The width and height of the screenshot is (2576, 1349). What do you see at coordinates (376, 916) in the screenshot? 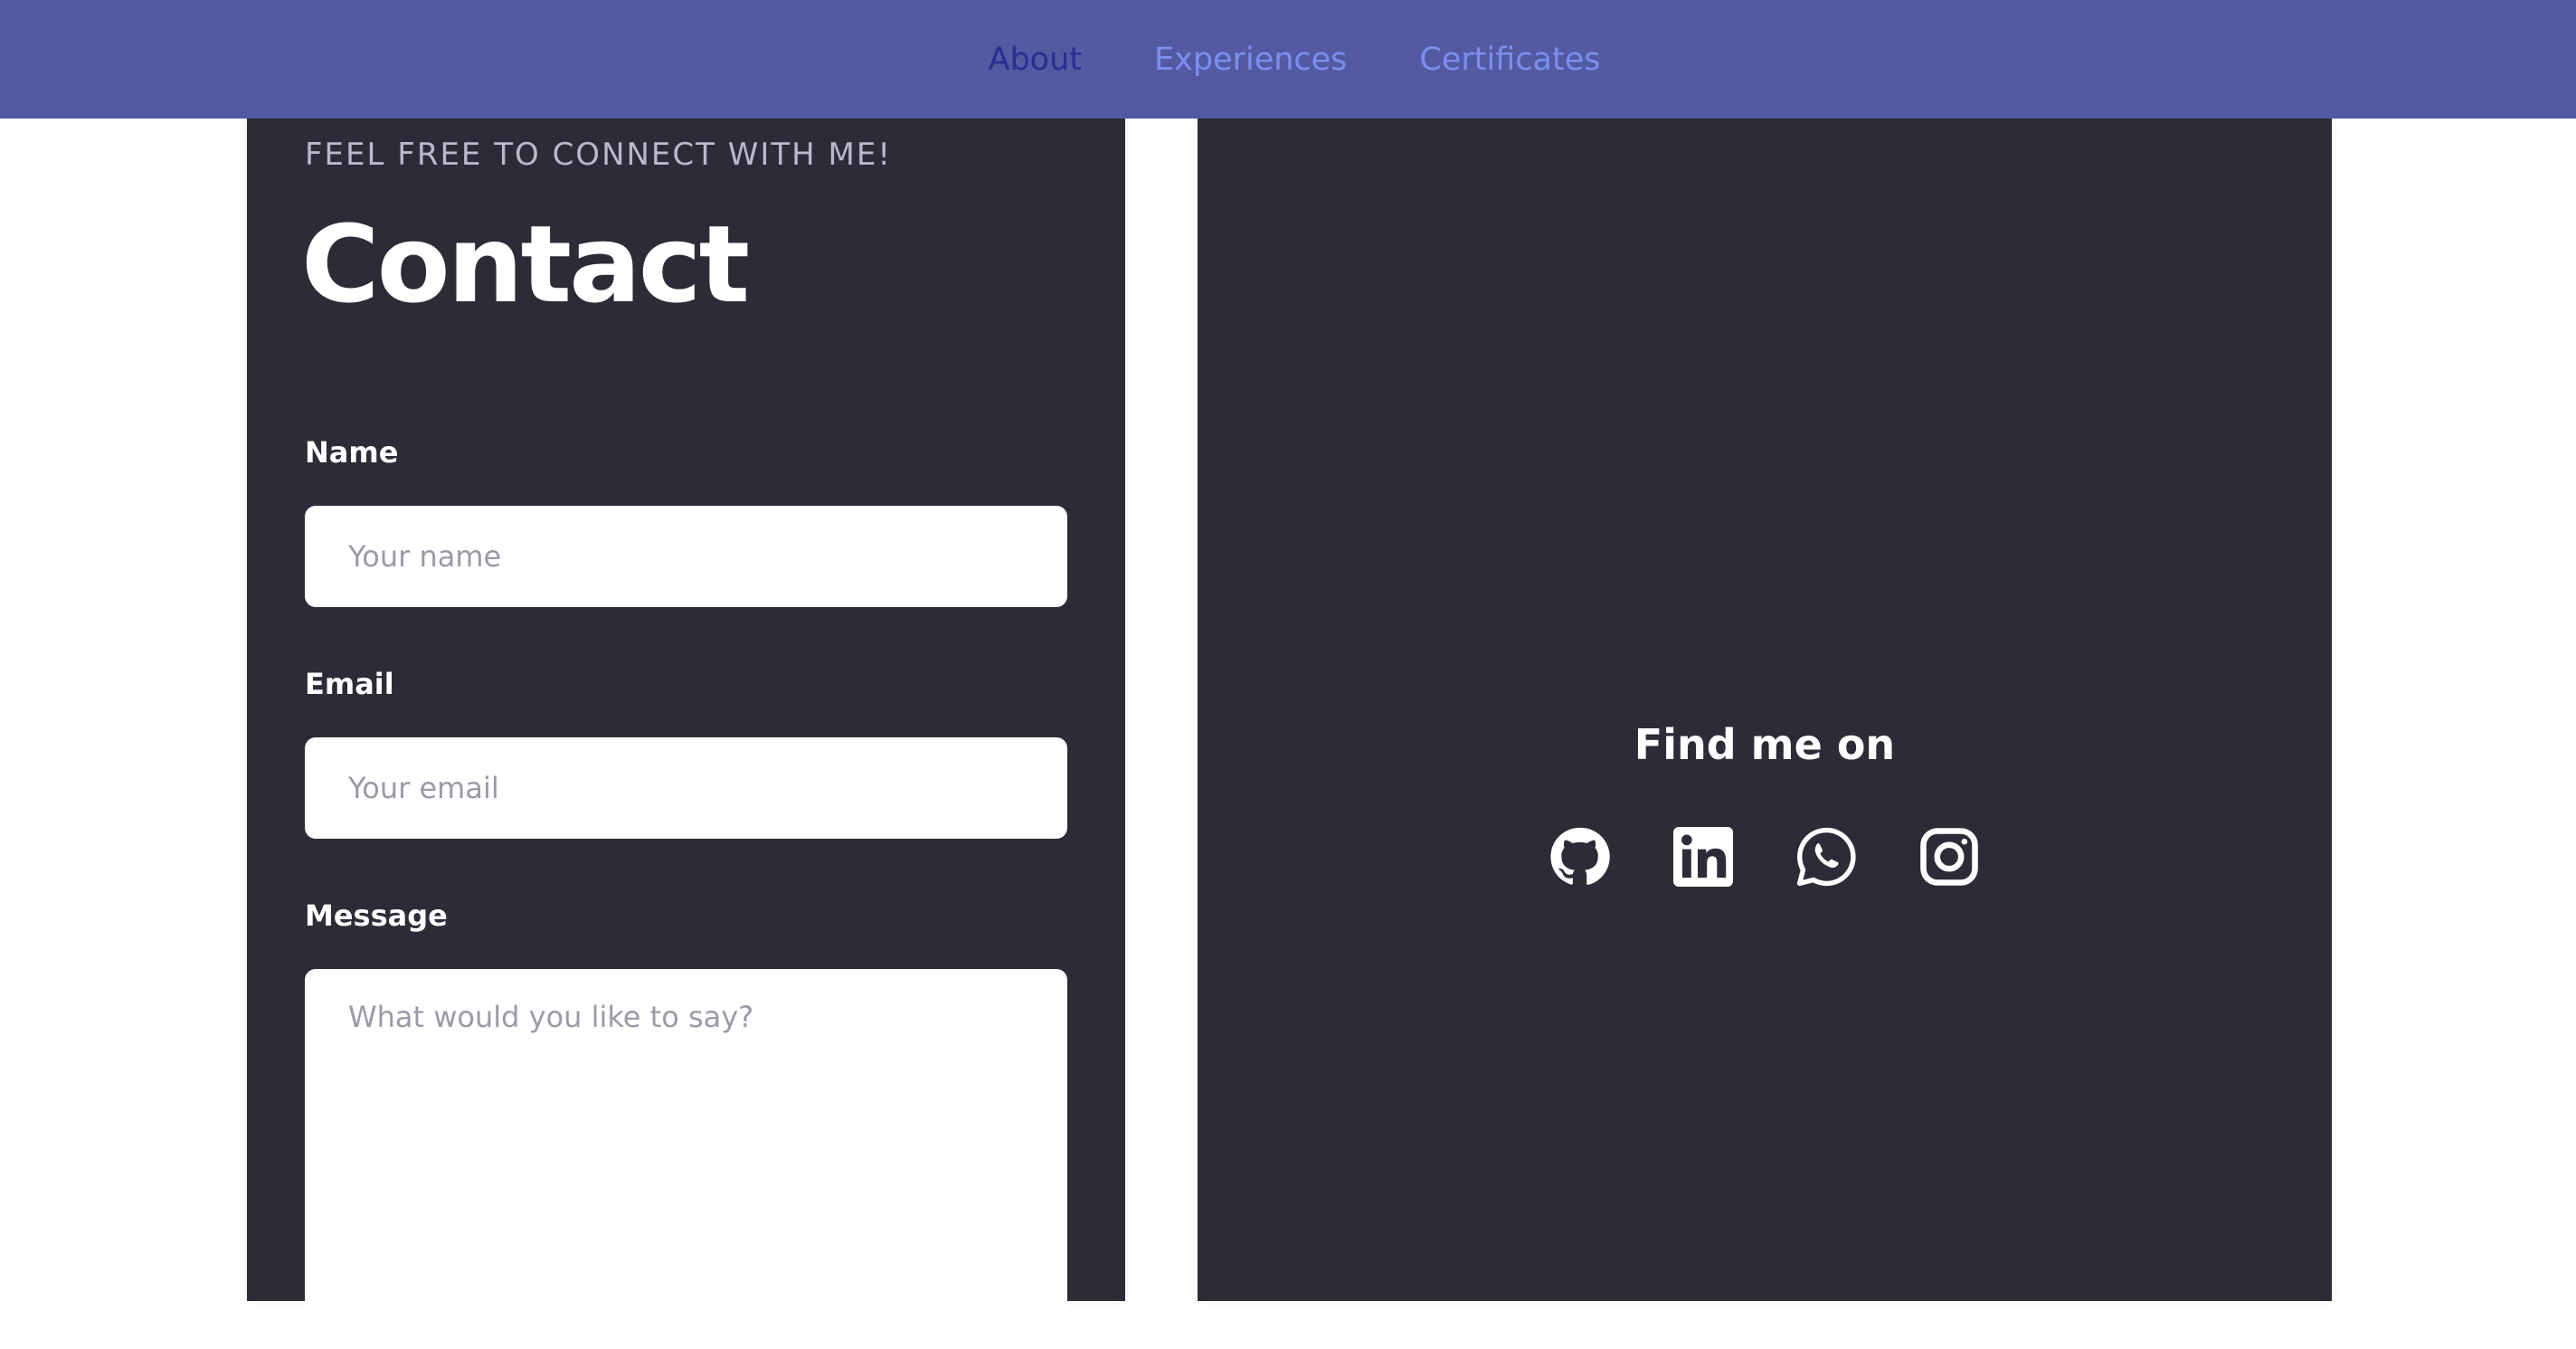
I see `message-label: Message` at bounding box center [376, 916].